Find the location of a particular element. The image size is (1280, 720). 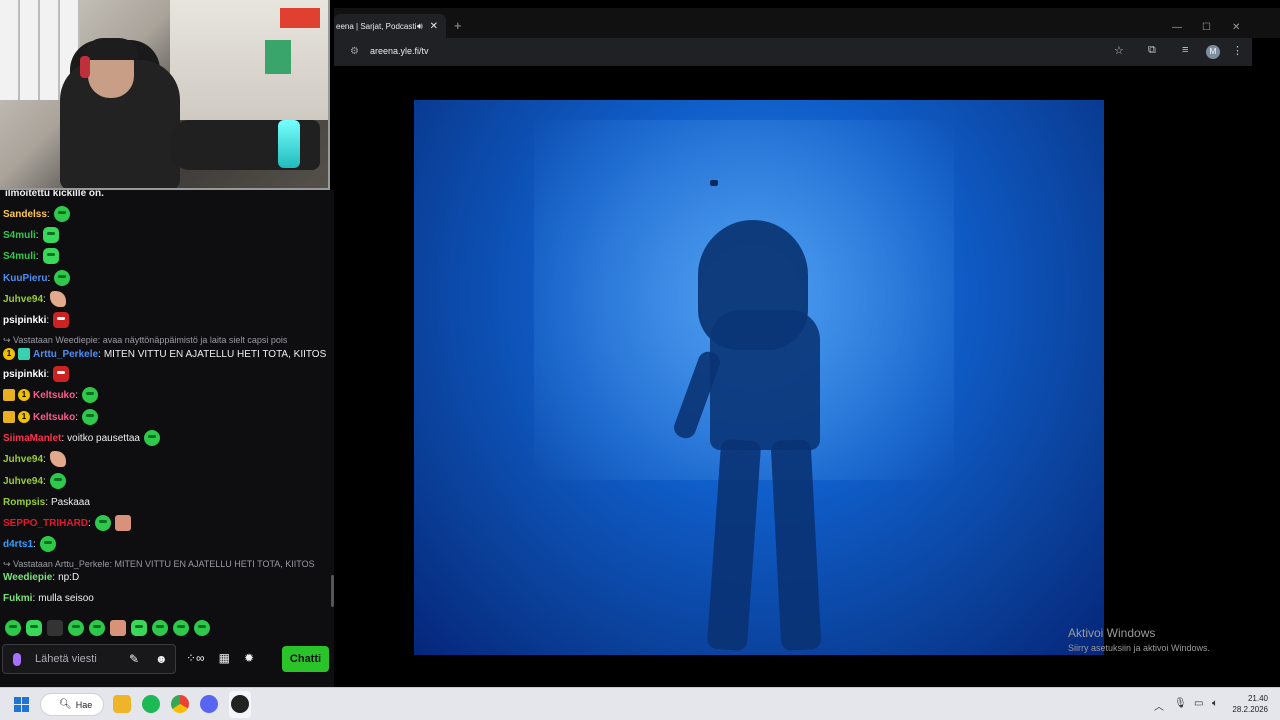

menu-kebab-icon: ⋮ is located at coordinates (1237, 50).